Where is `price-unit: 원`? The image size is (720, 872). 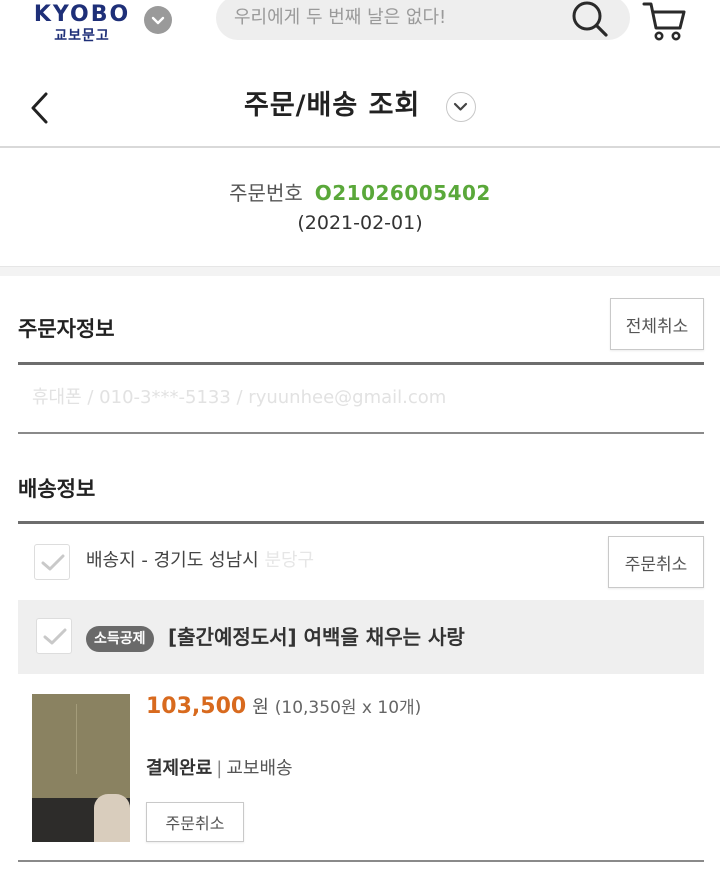 price-unit: 원 is located at coordinates (260, 707).